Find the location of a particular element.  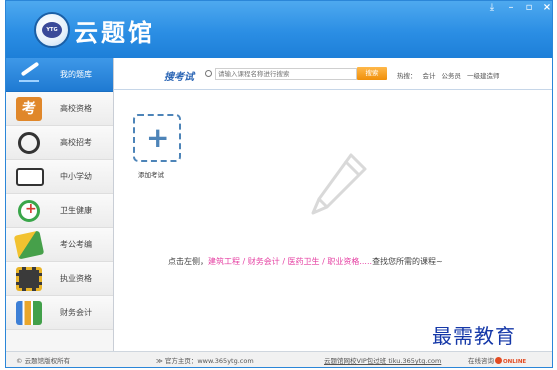

watermark: 最需教育 is located at coordinates (474, 336).